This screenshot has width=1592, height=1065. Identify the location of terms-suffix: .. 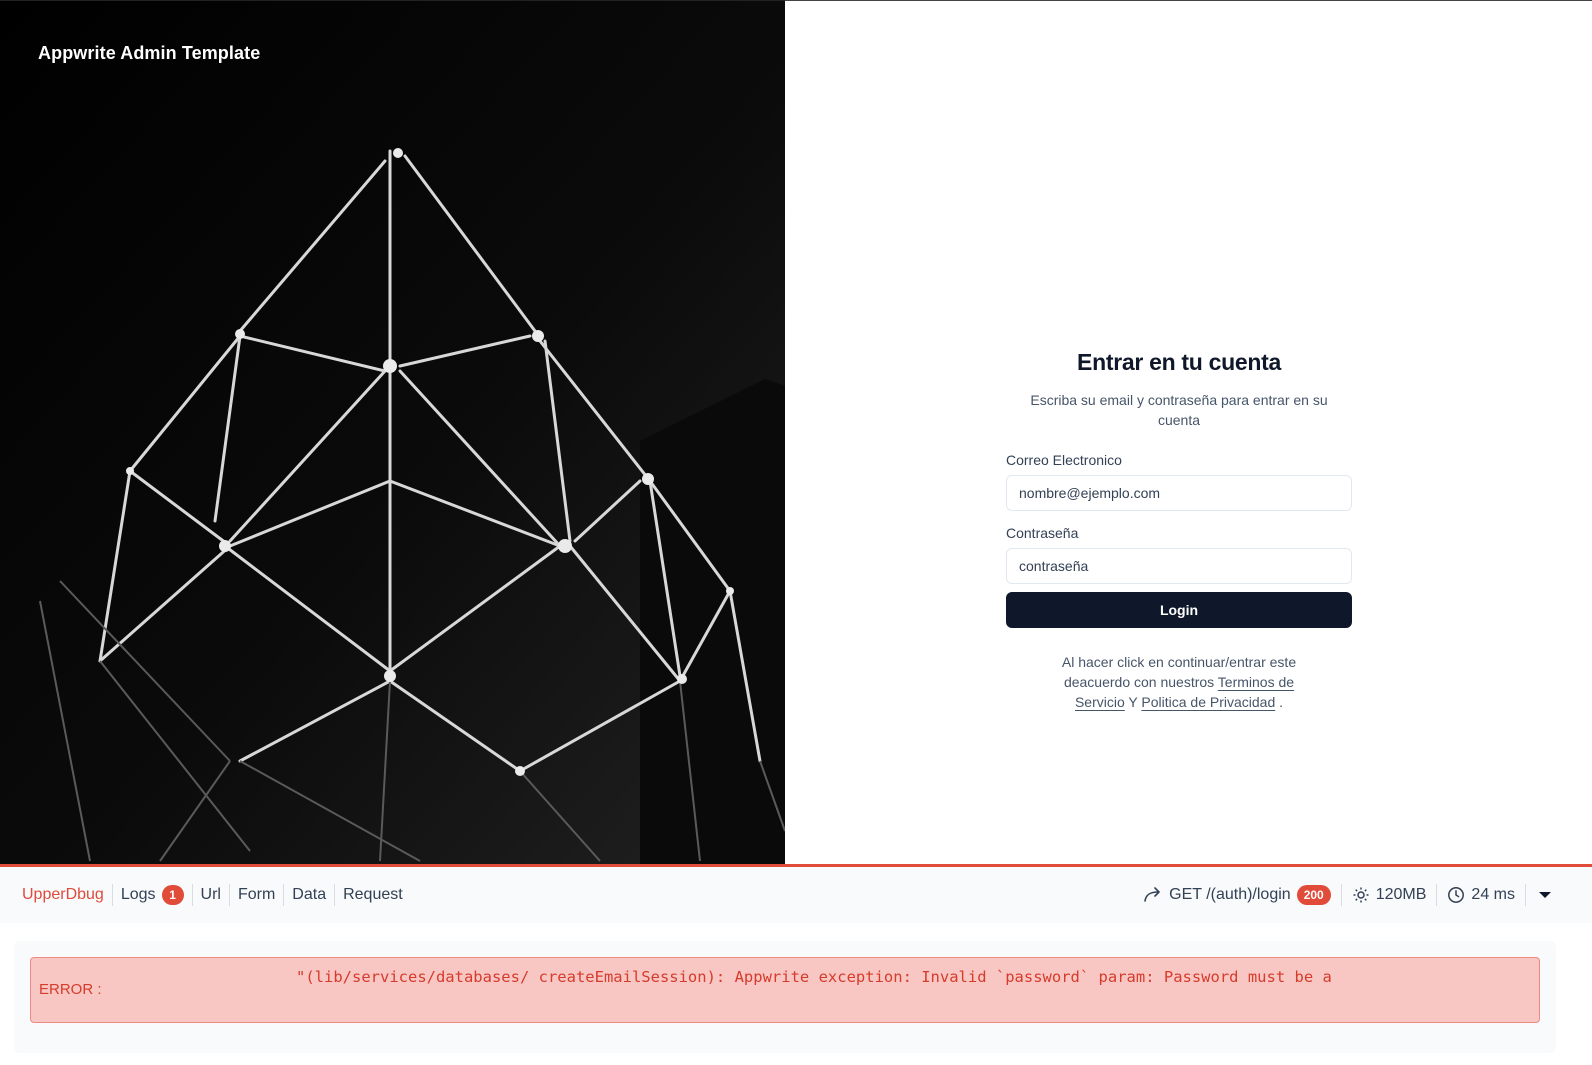
(1279, 702).